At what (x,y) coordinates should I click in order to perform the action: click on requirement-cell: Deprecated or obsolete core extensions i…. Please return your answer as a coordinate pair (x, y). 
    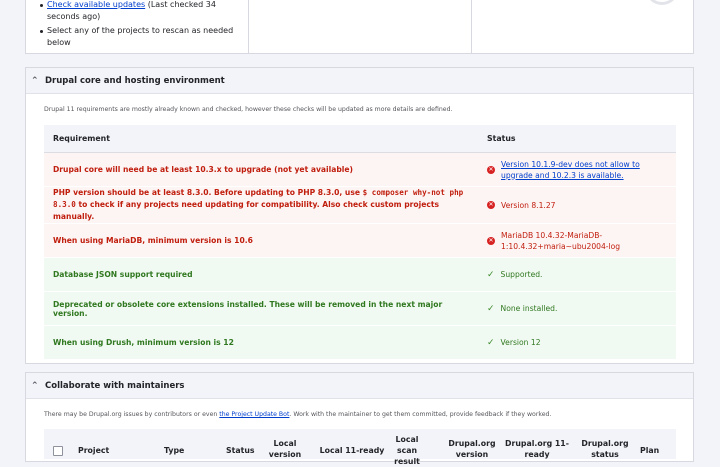
    Looking at the image, I should click on (261, 308).